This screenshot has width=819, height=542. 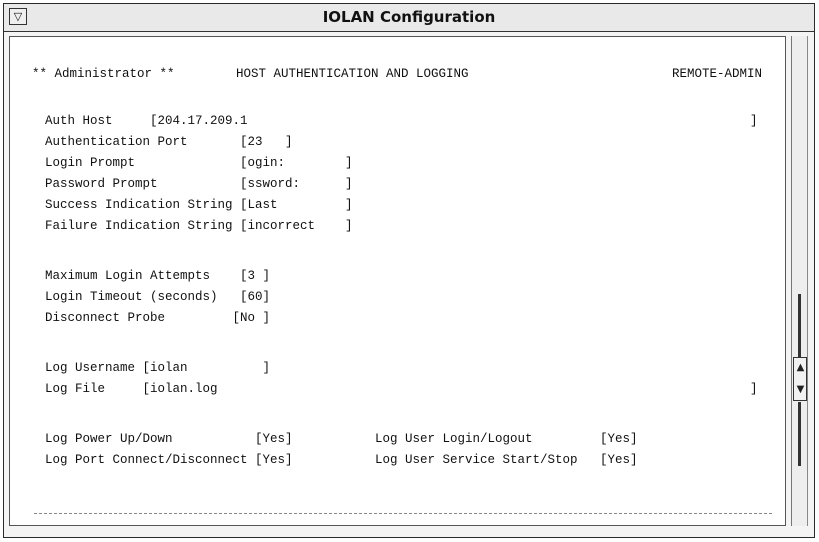 I want to click on log-username-field: Log Username [iolan ], so click(x=157, y=368).